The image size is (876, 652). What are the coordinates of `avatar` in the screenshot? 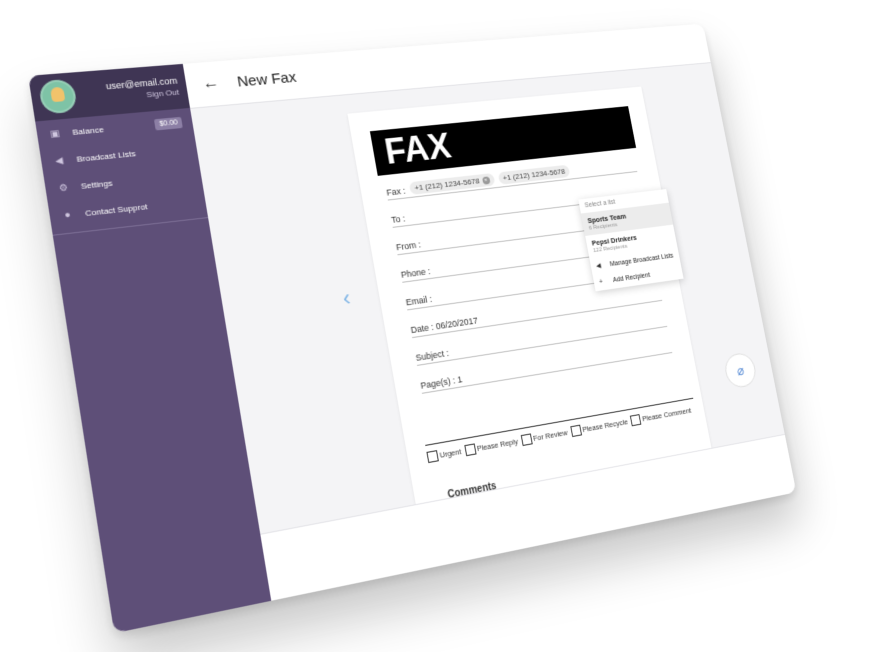 It's located at (58, 97).